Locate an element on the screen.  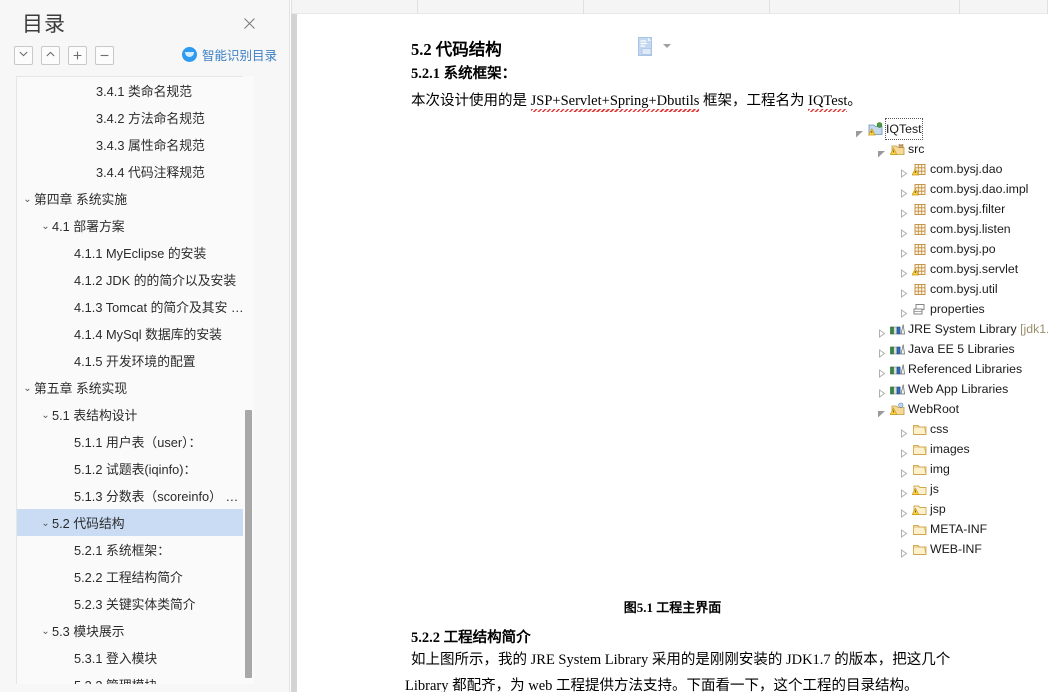
project-tree-node: com.bysj.dao.impl is located at coordinates (951, 189).